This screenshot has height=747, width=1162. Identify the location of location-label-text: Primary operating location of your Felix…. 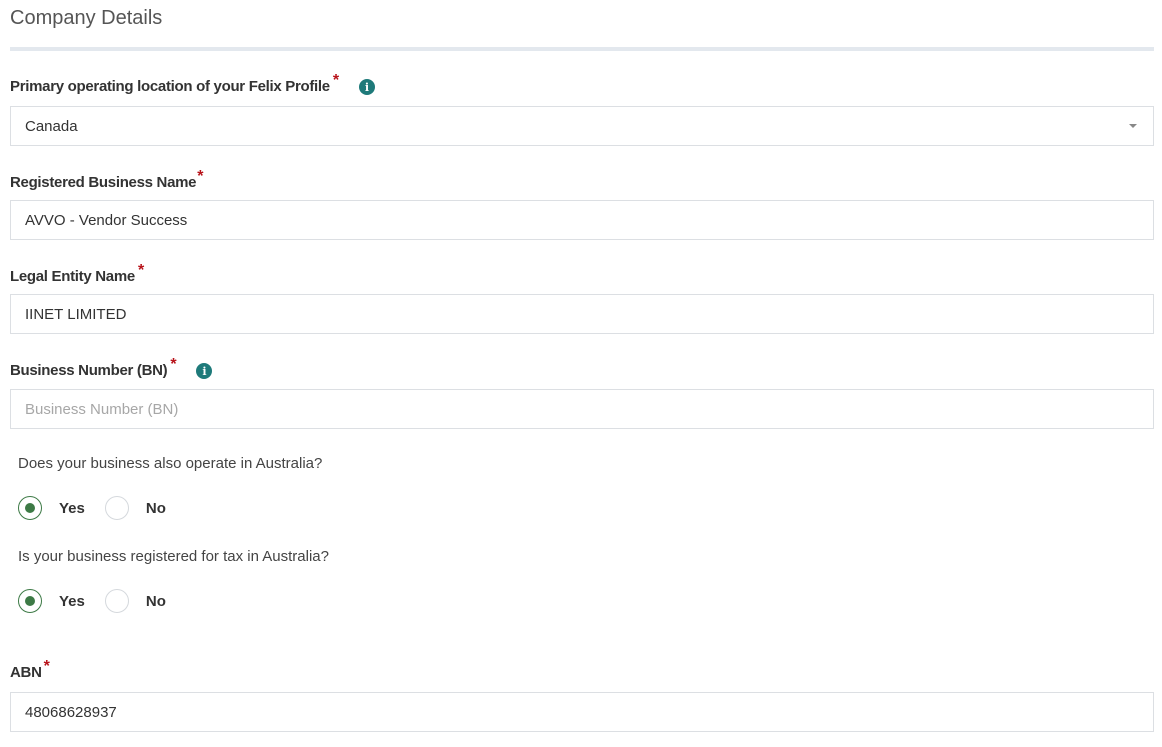
(170, 86).